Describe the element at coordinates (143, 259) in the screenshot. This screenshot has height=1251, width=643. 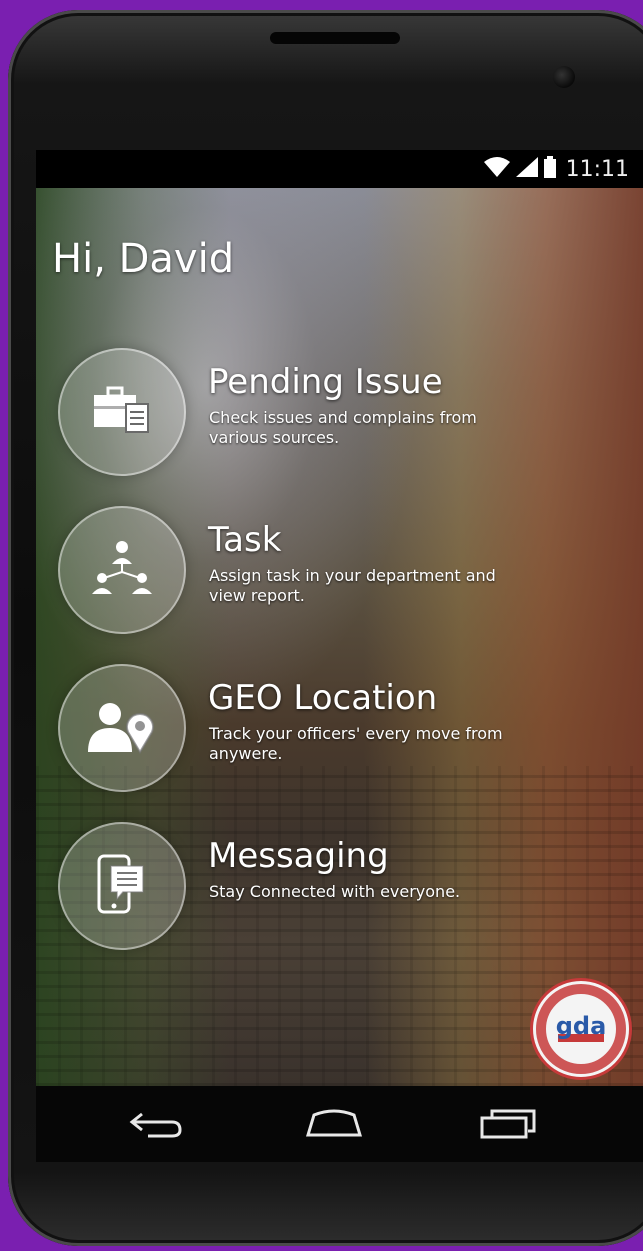
I see `greeting: Hi, David` at that location.